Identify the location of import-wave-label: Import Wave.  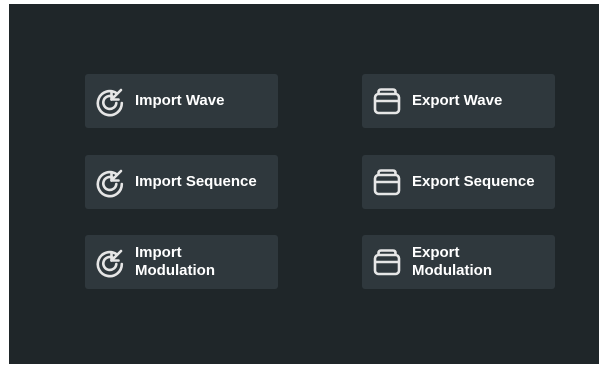
(180, 100).